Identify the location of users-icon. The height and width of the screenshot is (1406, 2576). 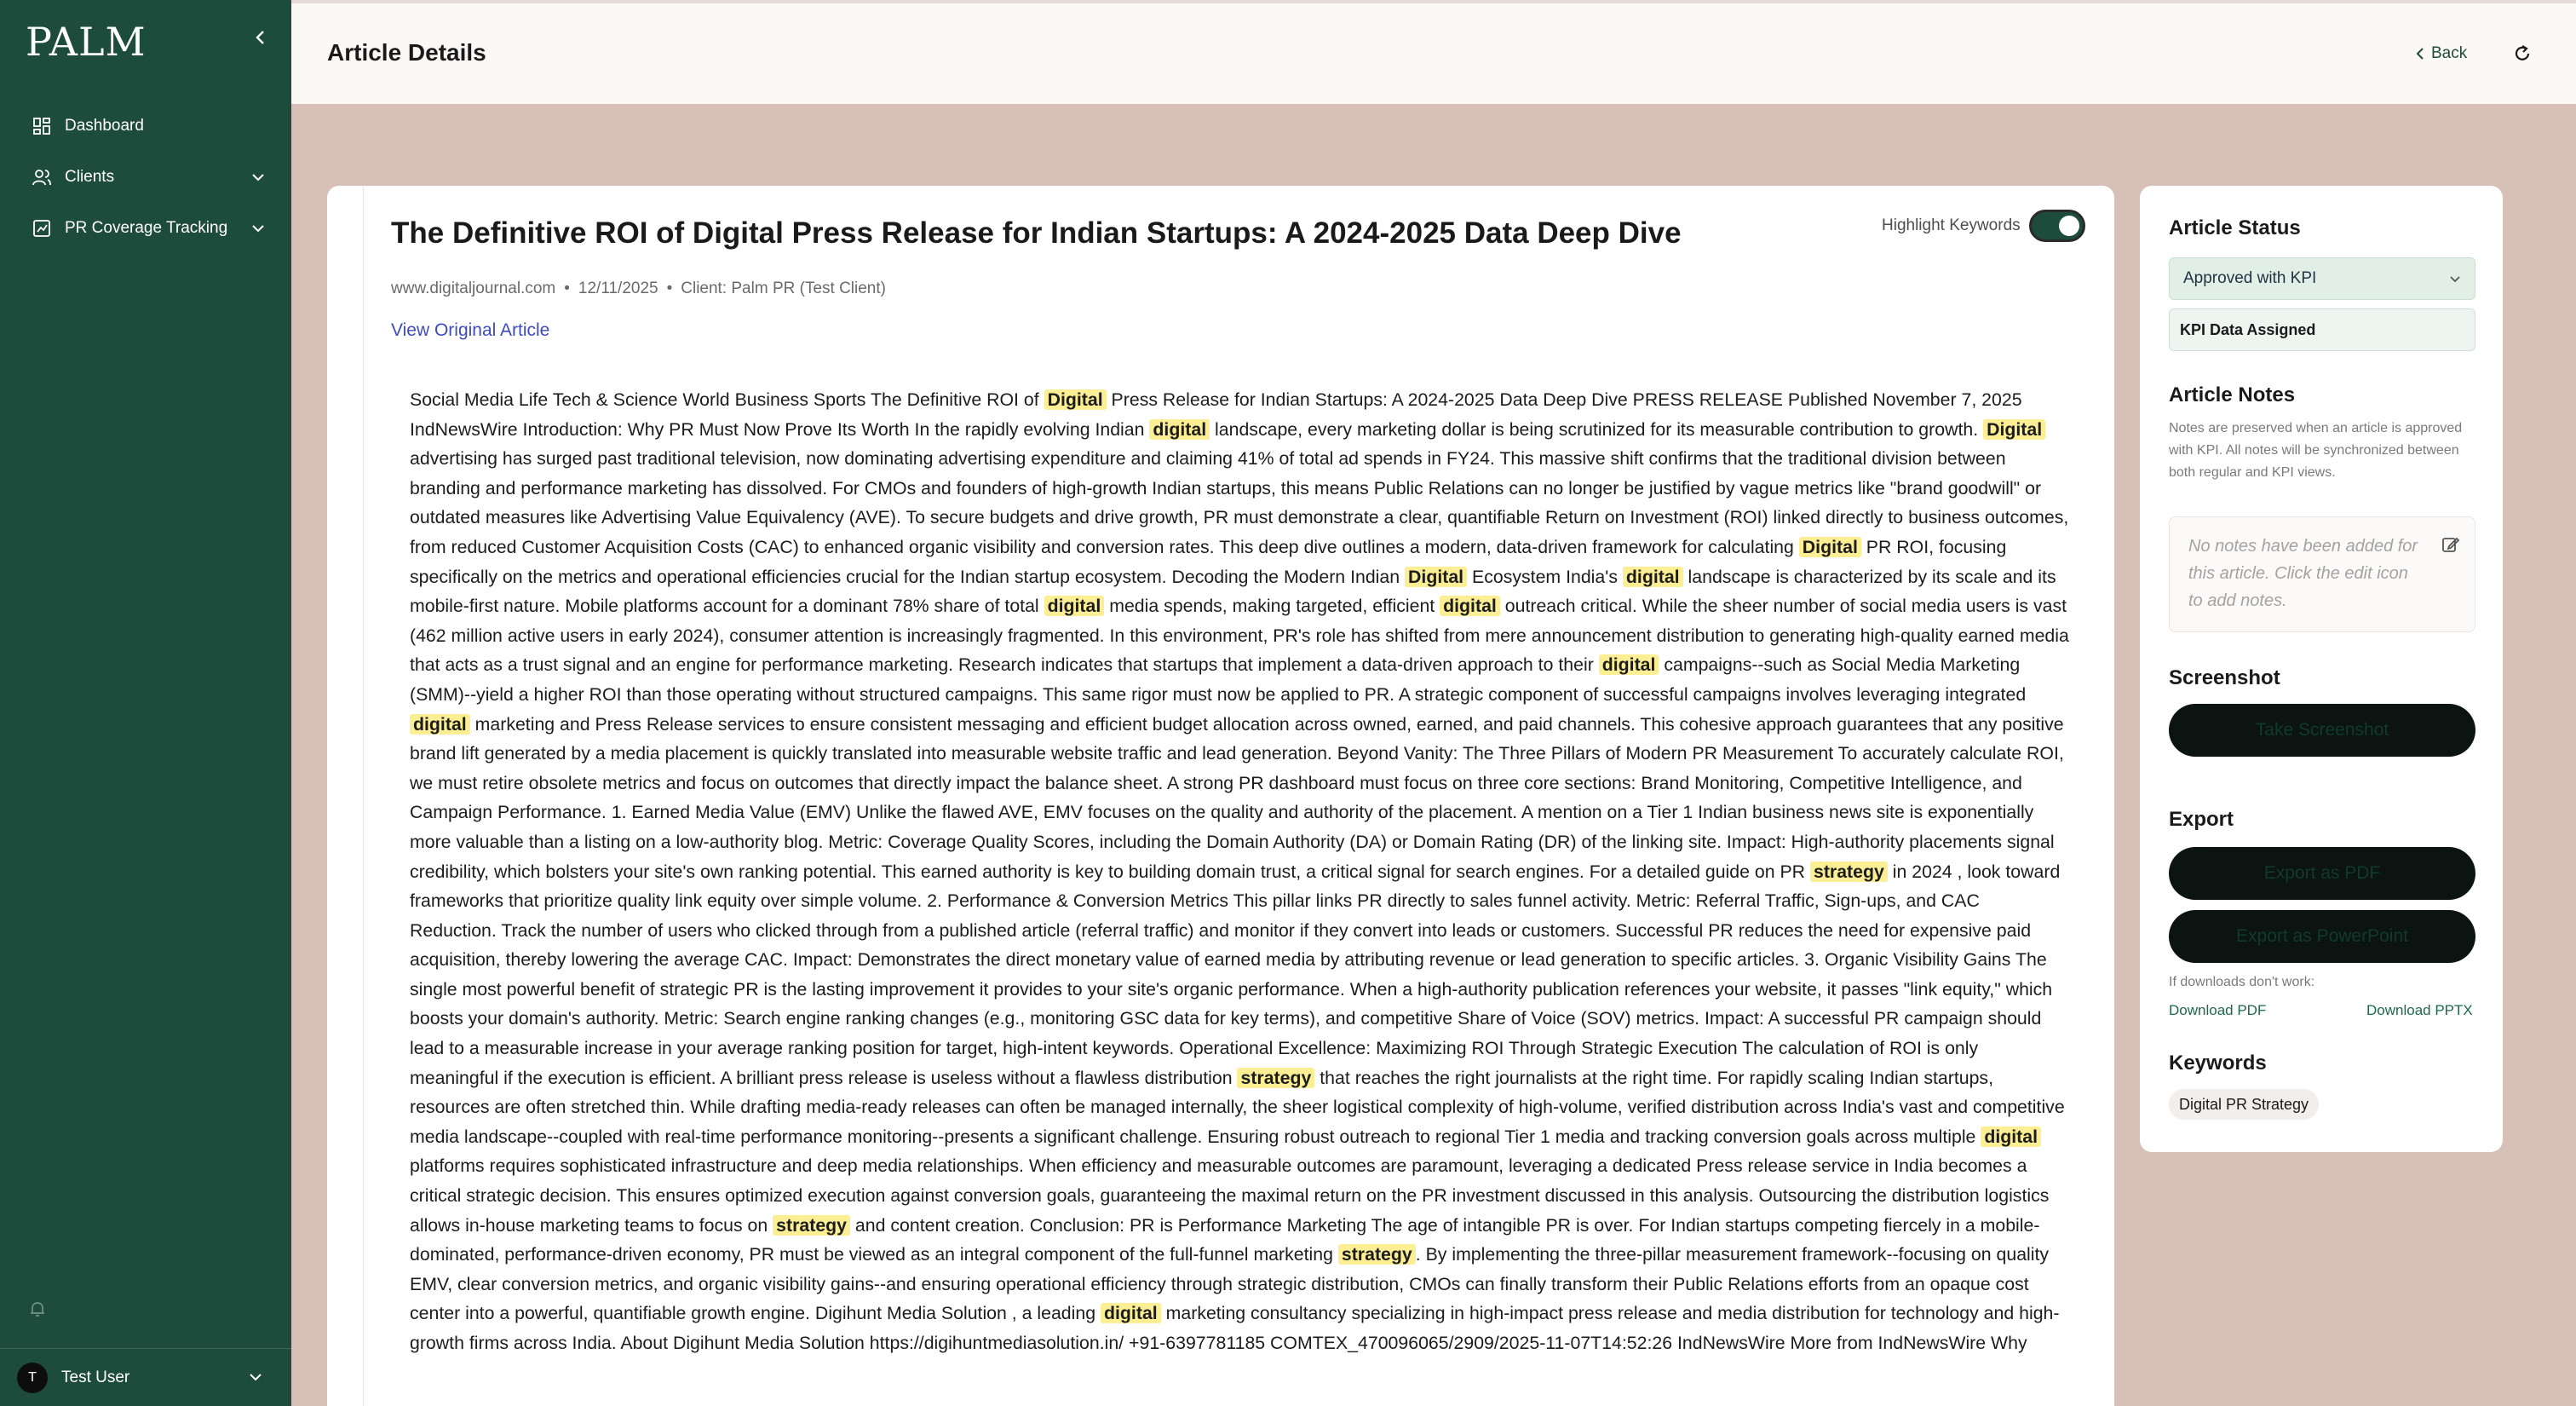
(42, 177).